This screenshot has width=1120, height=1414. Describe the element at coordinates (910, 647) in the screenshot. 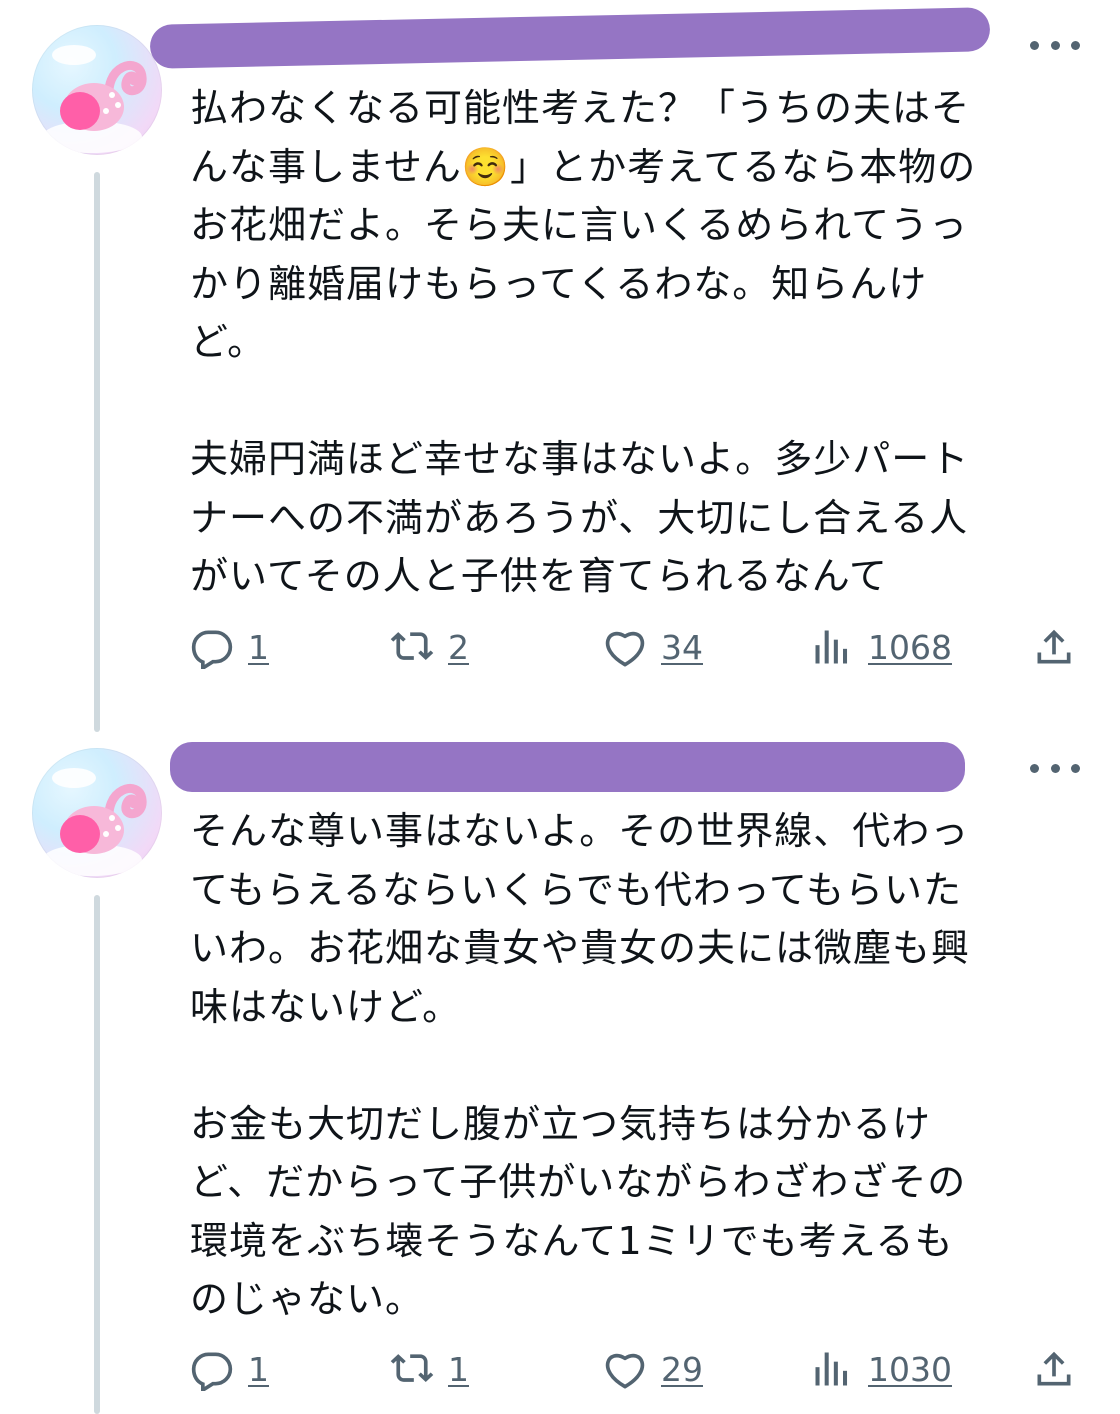

I see `views-count: 1068` at that location.